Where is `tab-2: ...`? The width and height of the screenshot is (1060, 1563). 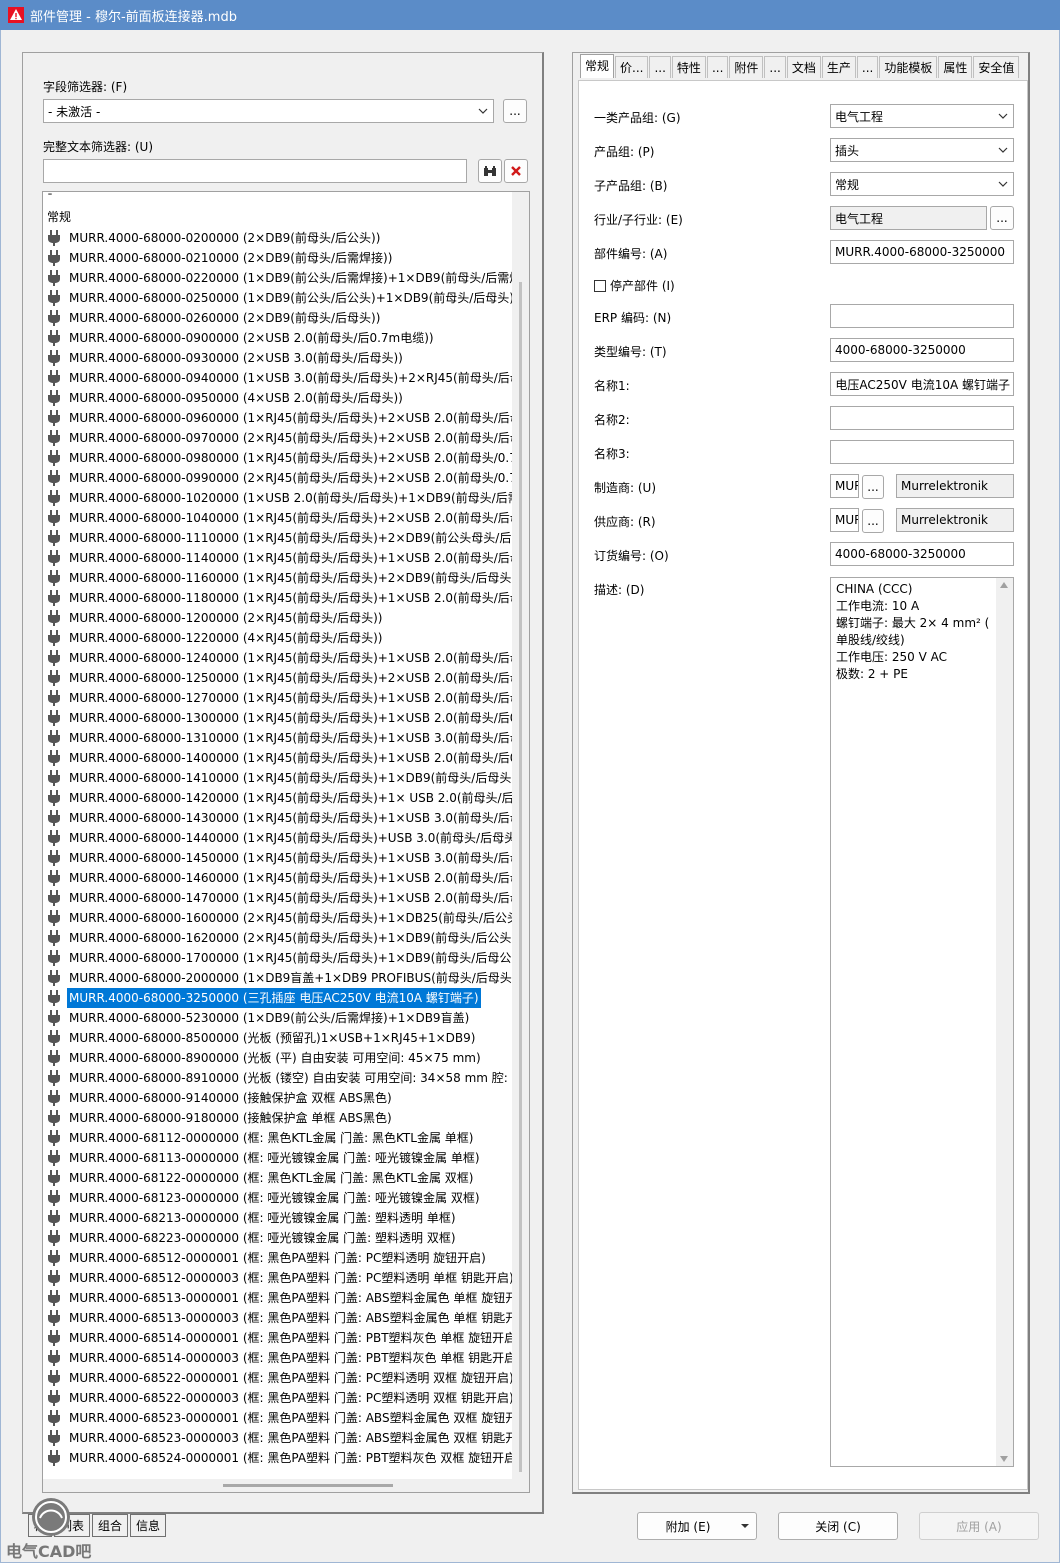
tab-2: ... is located at coordinates (660, 67).